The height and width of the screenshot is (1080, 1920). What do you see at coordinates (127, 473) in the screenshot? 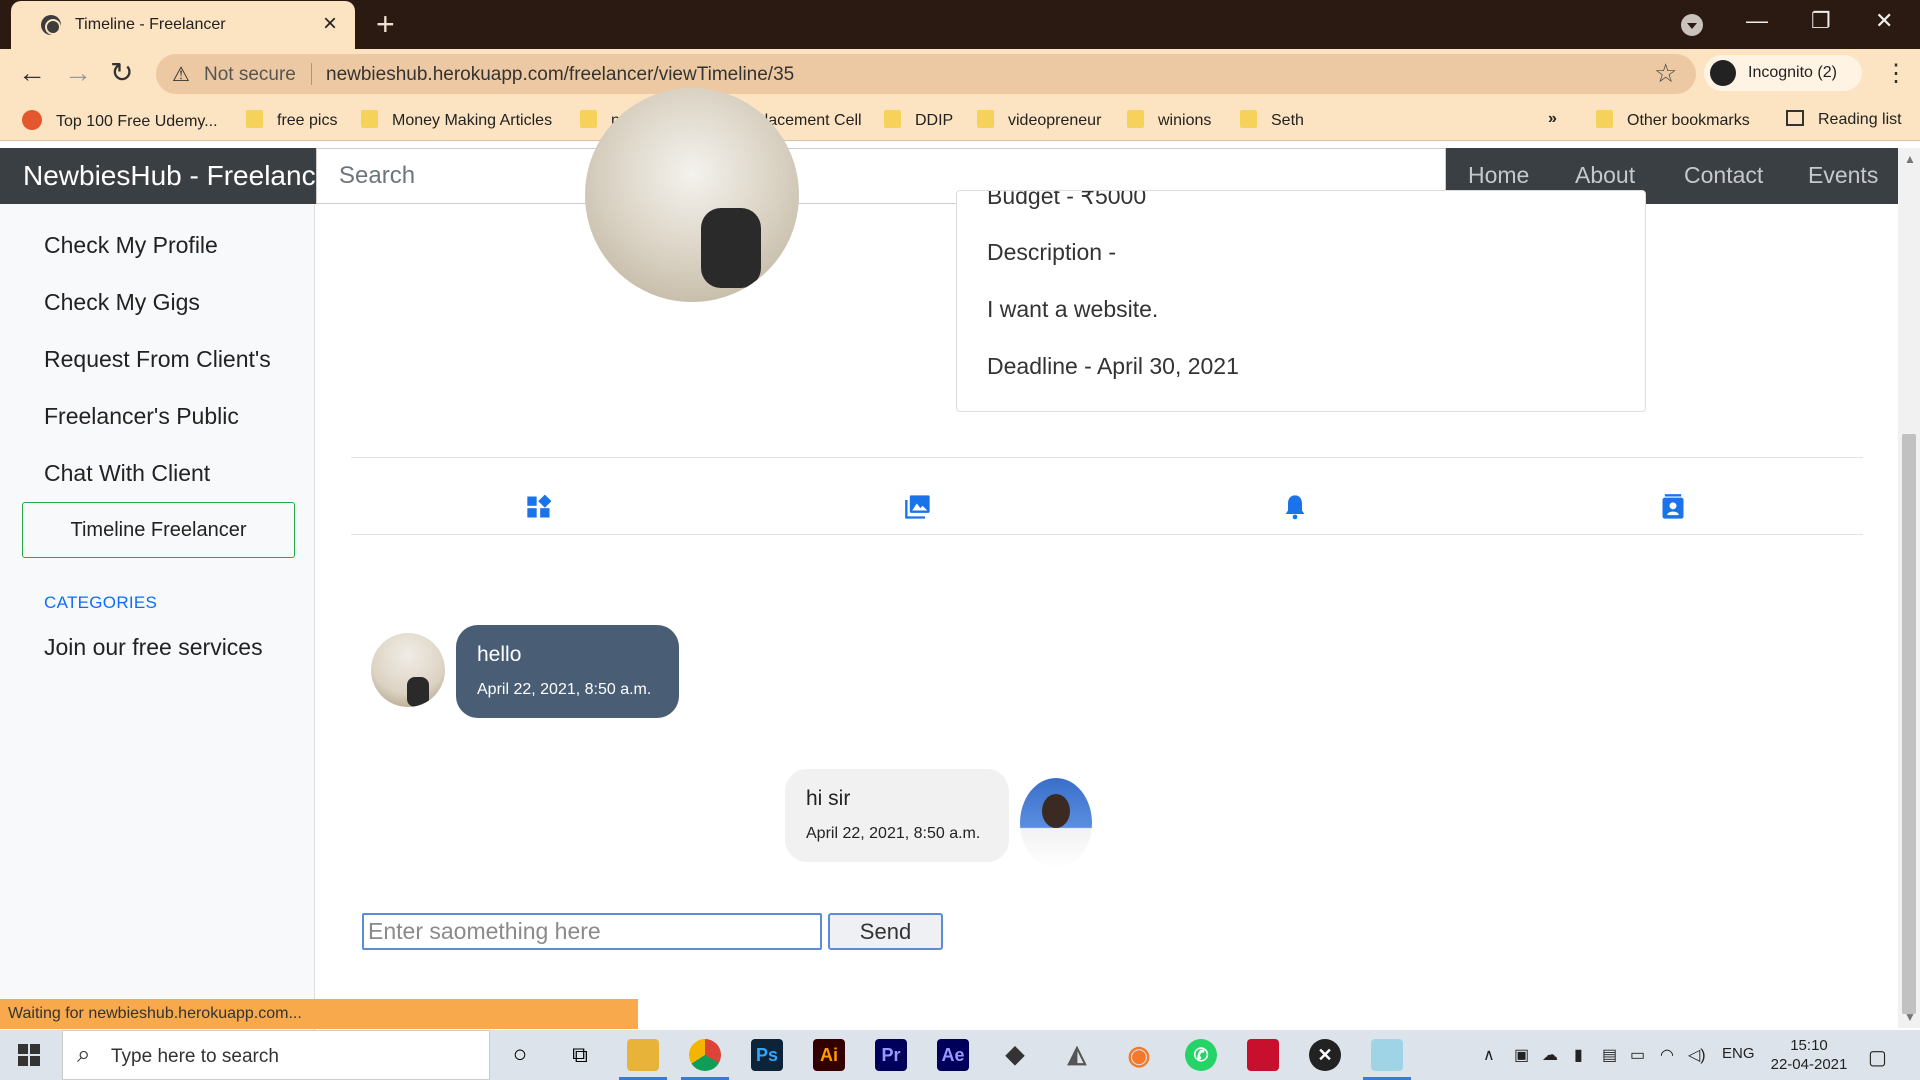
I see `sidebar-item-chat: Chat With Client` at bounding box center [127, 473].